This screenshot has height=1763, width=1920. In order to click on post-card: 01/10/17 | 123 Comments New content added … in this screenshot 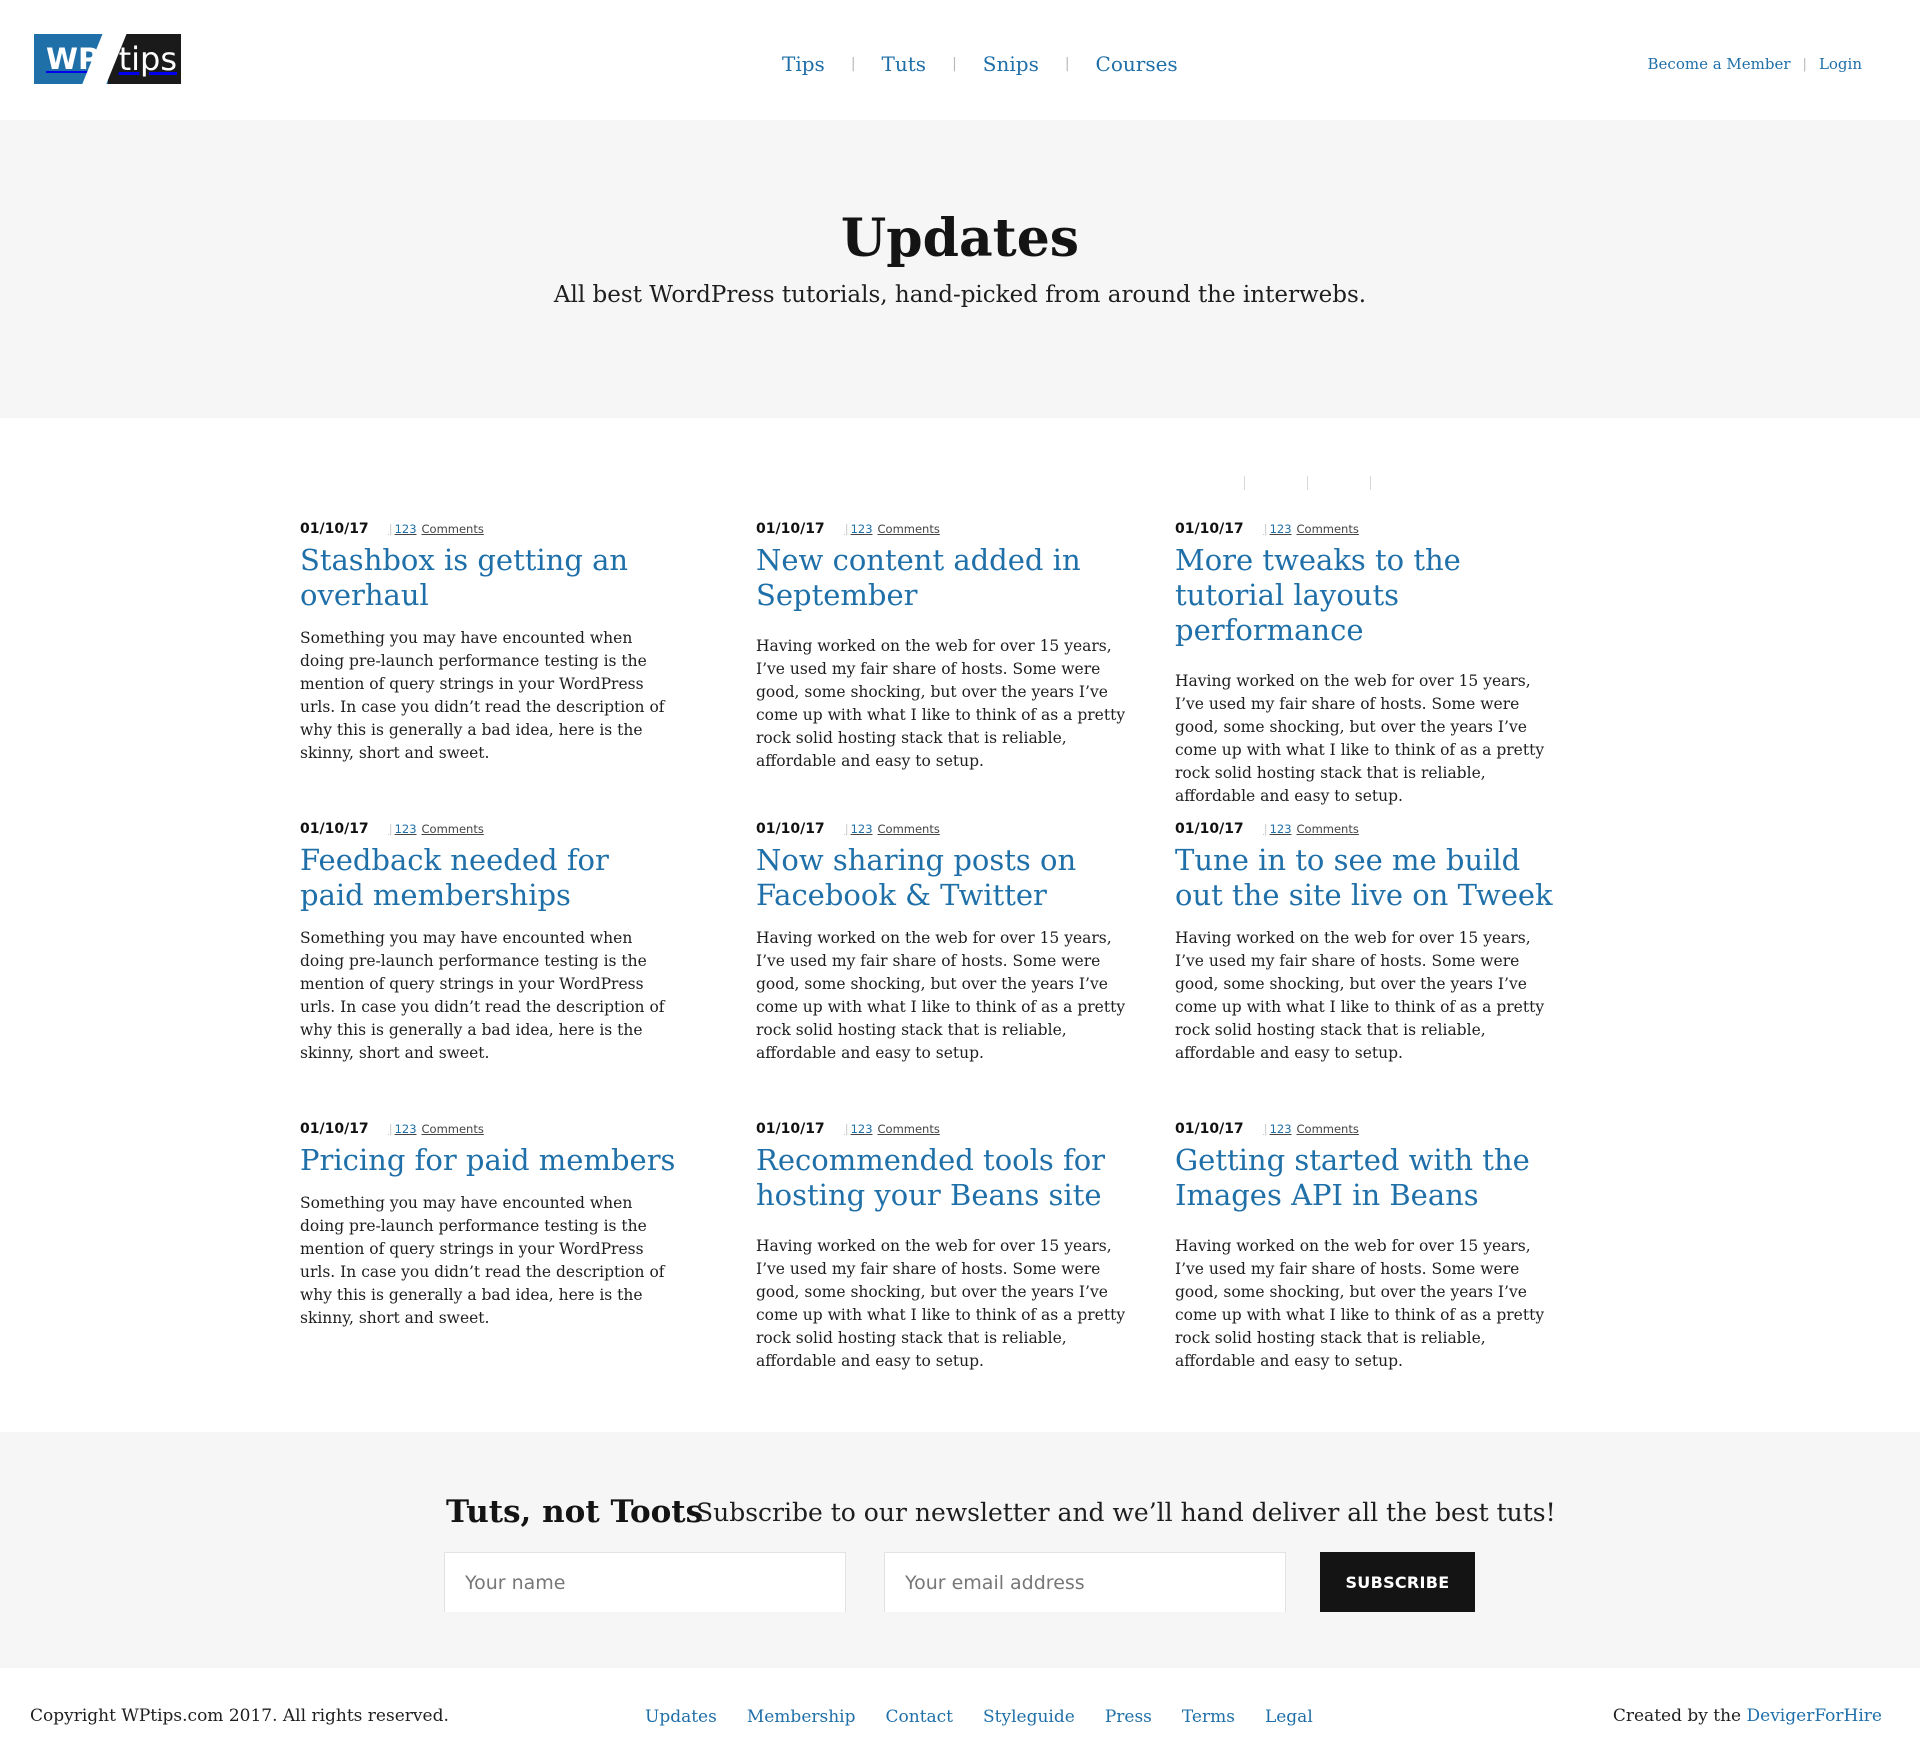, I will do `click(946, 647)`.